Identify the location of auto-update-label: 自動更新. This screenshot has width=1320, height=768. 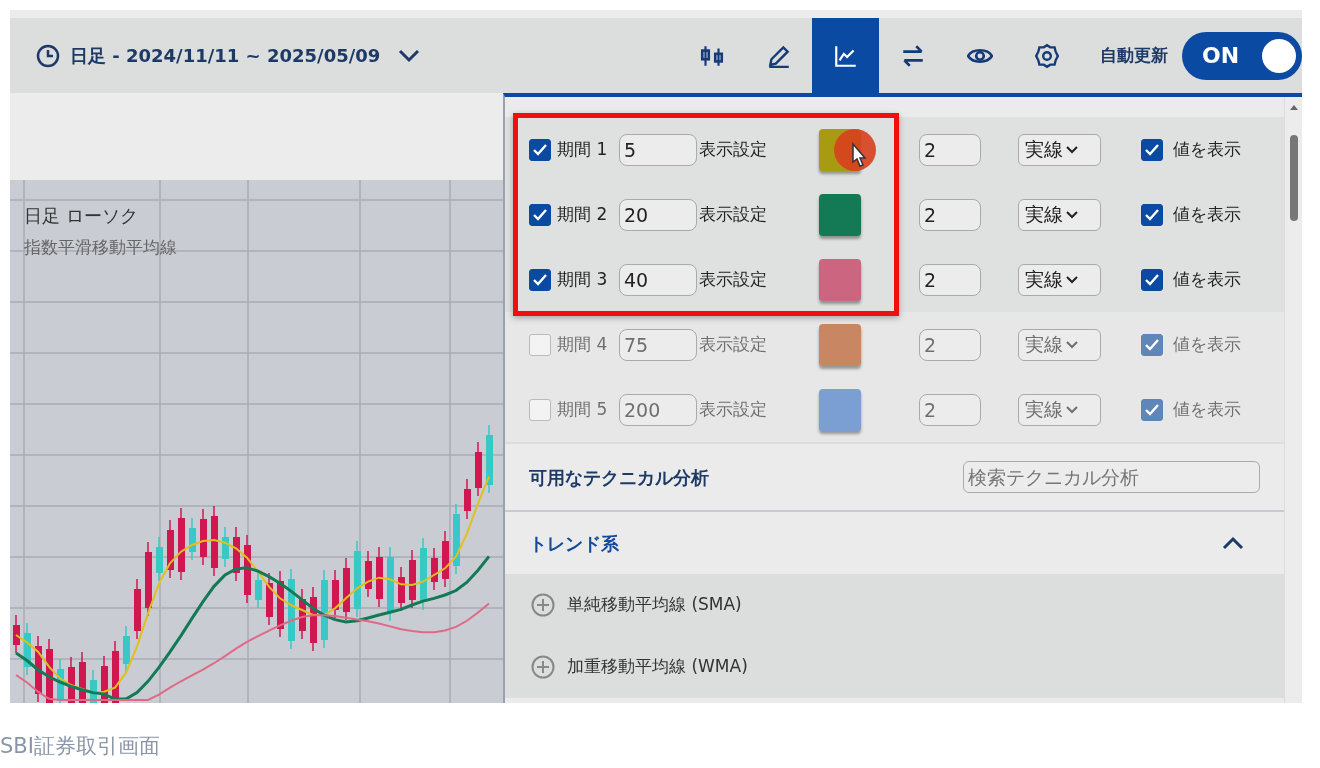
(1134, 55).